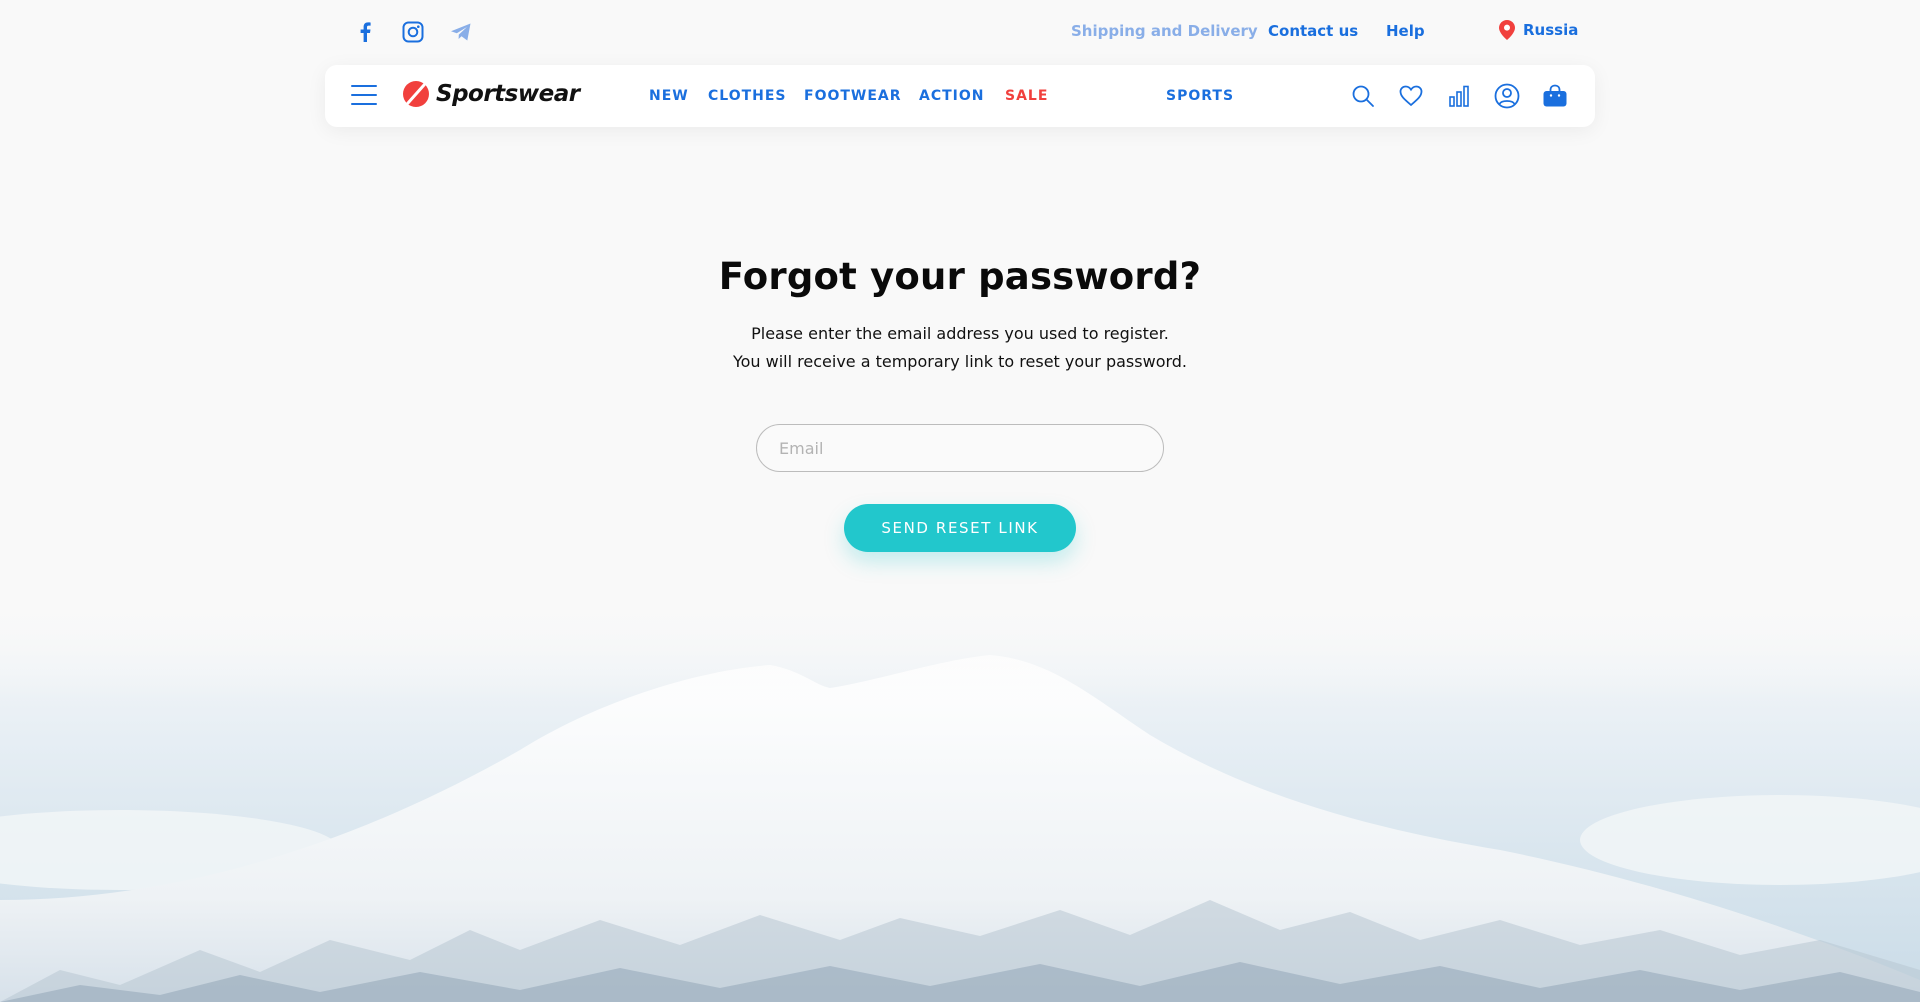 Image resolution: width=1920 pixels, height=1002 pixels. I want to click on help-link: Help, so click(1405, 31).